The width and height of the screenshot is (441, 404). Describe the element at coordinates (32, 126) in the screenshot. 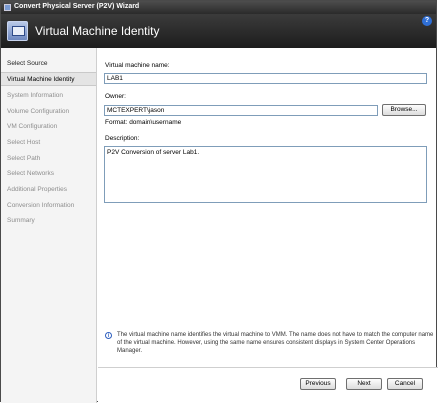

I see `sidebar-item-vm-configuration: VM Configuration` at that location.